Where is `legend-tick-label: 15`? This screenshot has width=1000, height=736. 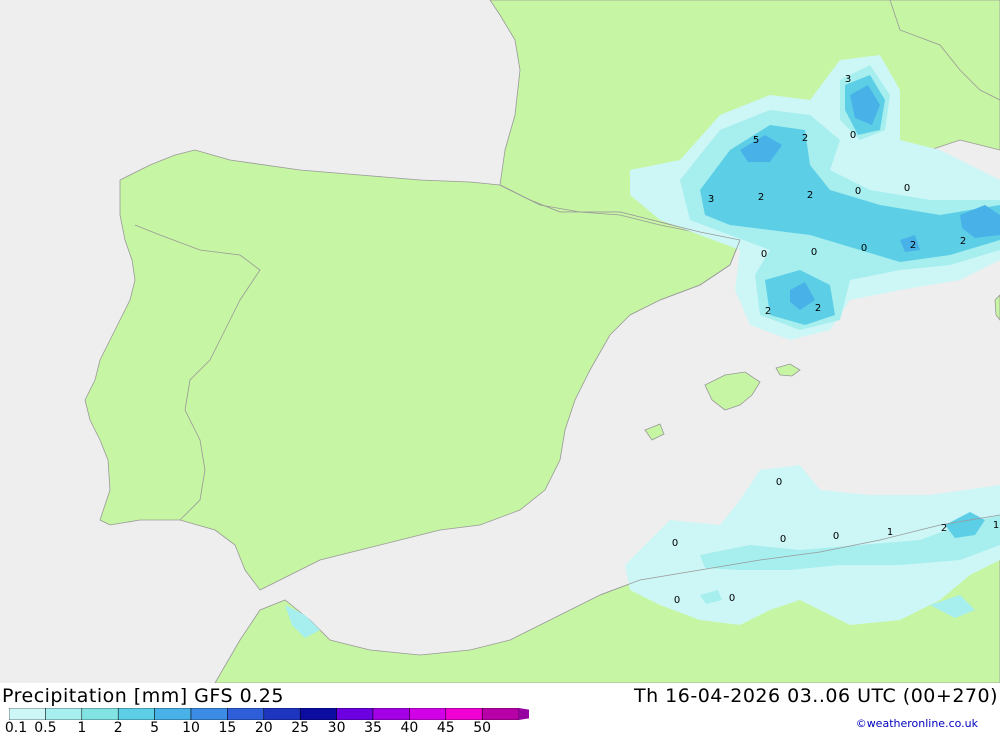 legend-tick-label: 15 is located at coordinates (227, 728).